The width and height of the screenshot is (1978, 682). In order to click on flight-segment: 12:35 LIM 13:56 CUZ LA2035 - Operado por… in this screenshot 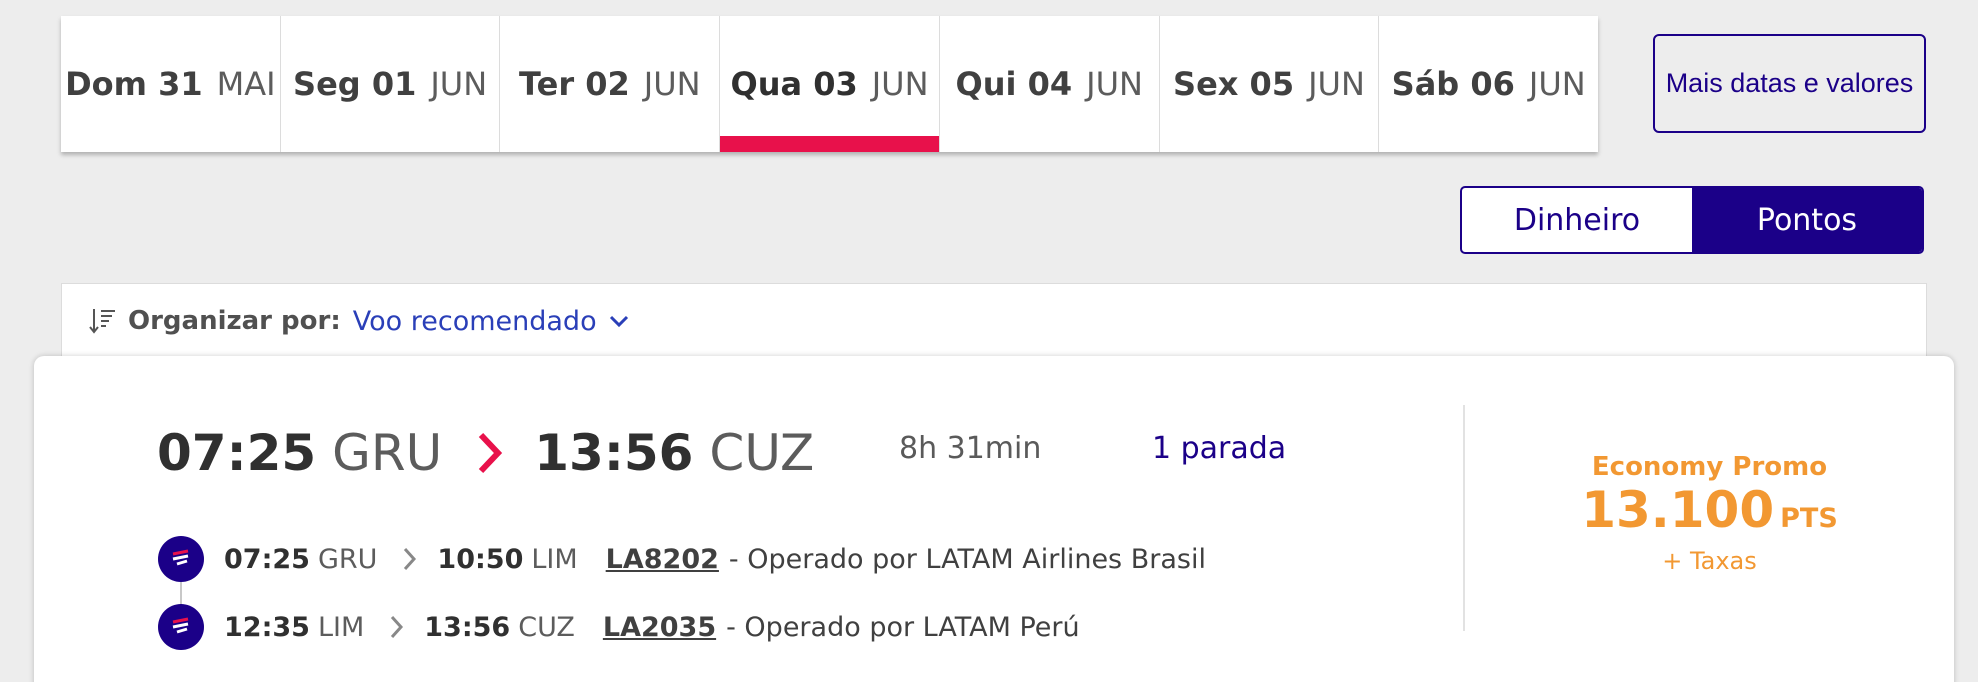, I will do `click(619, 627)`.